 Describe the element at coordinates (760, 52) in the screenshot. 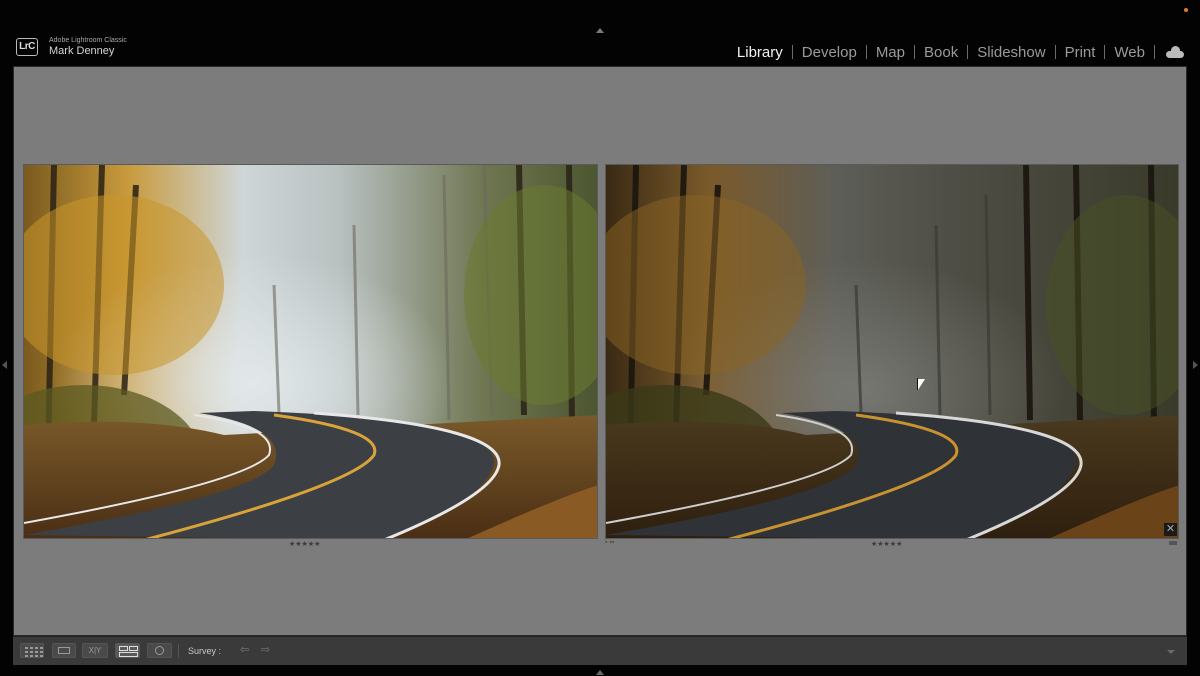

I see `module-library: Library` at that location.